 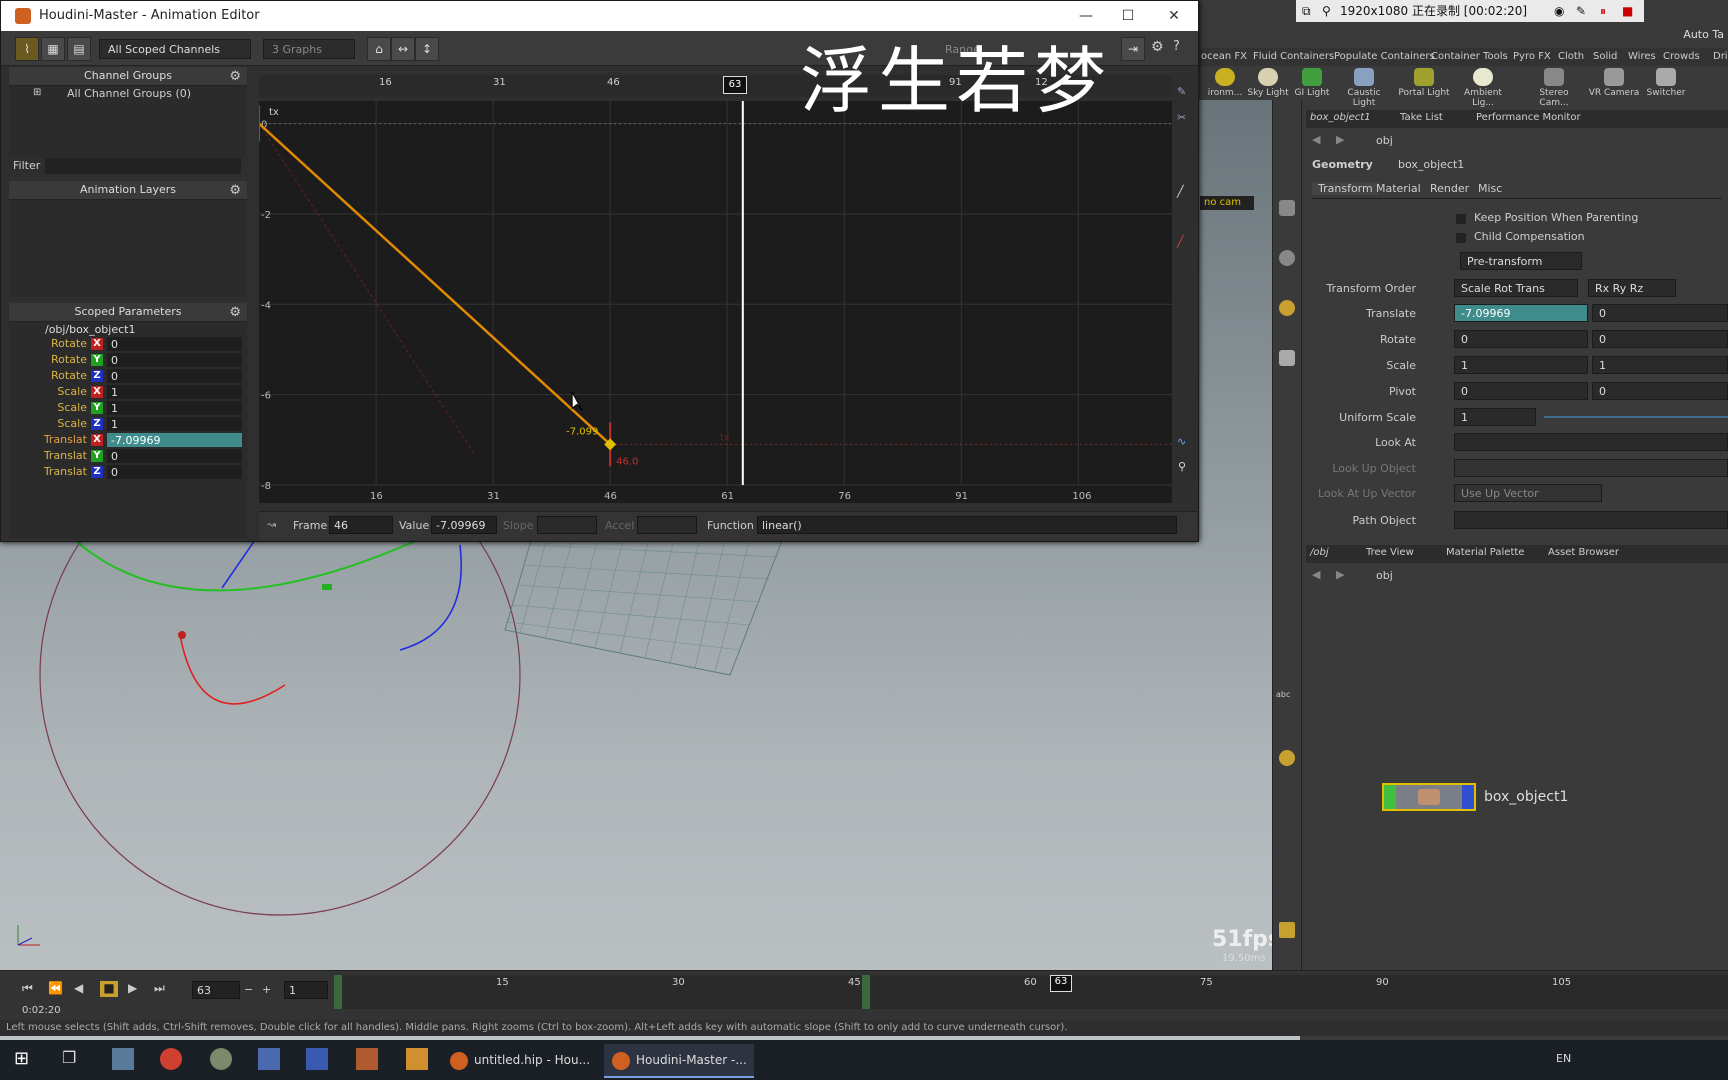 I want to click on table-mode-button: ▦, so click(x=53, y=49).